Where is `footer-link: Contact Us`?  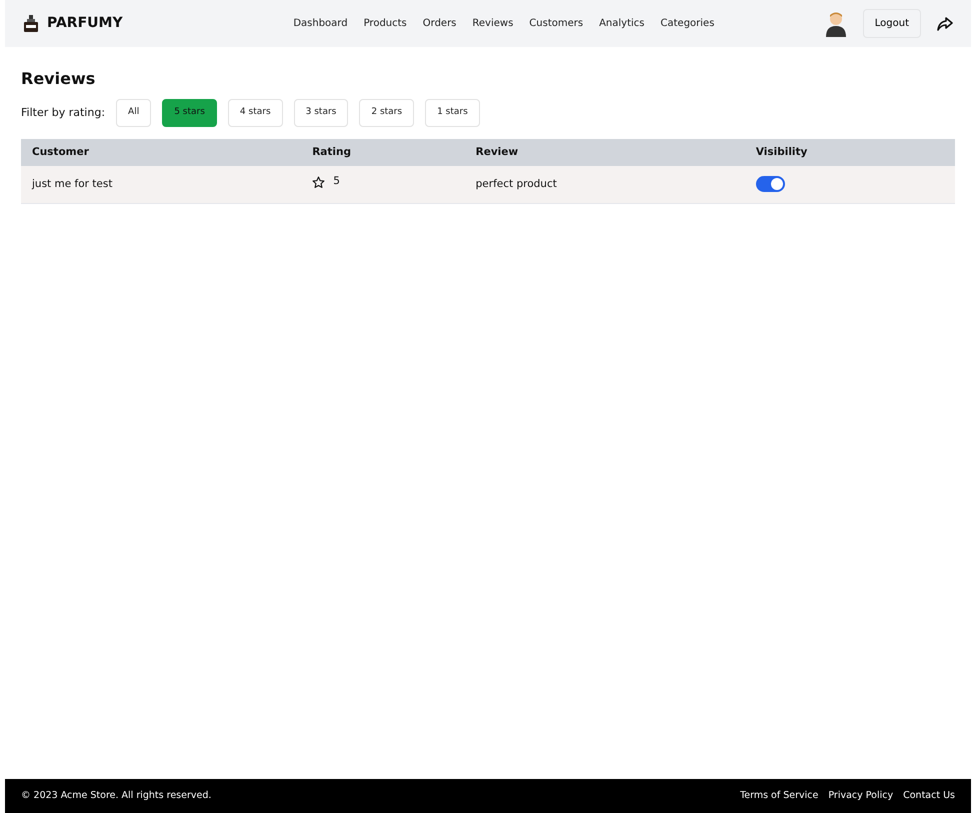
footer-link: Contact Us is located at coordinates (929, 795).